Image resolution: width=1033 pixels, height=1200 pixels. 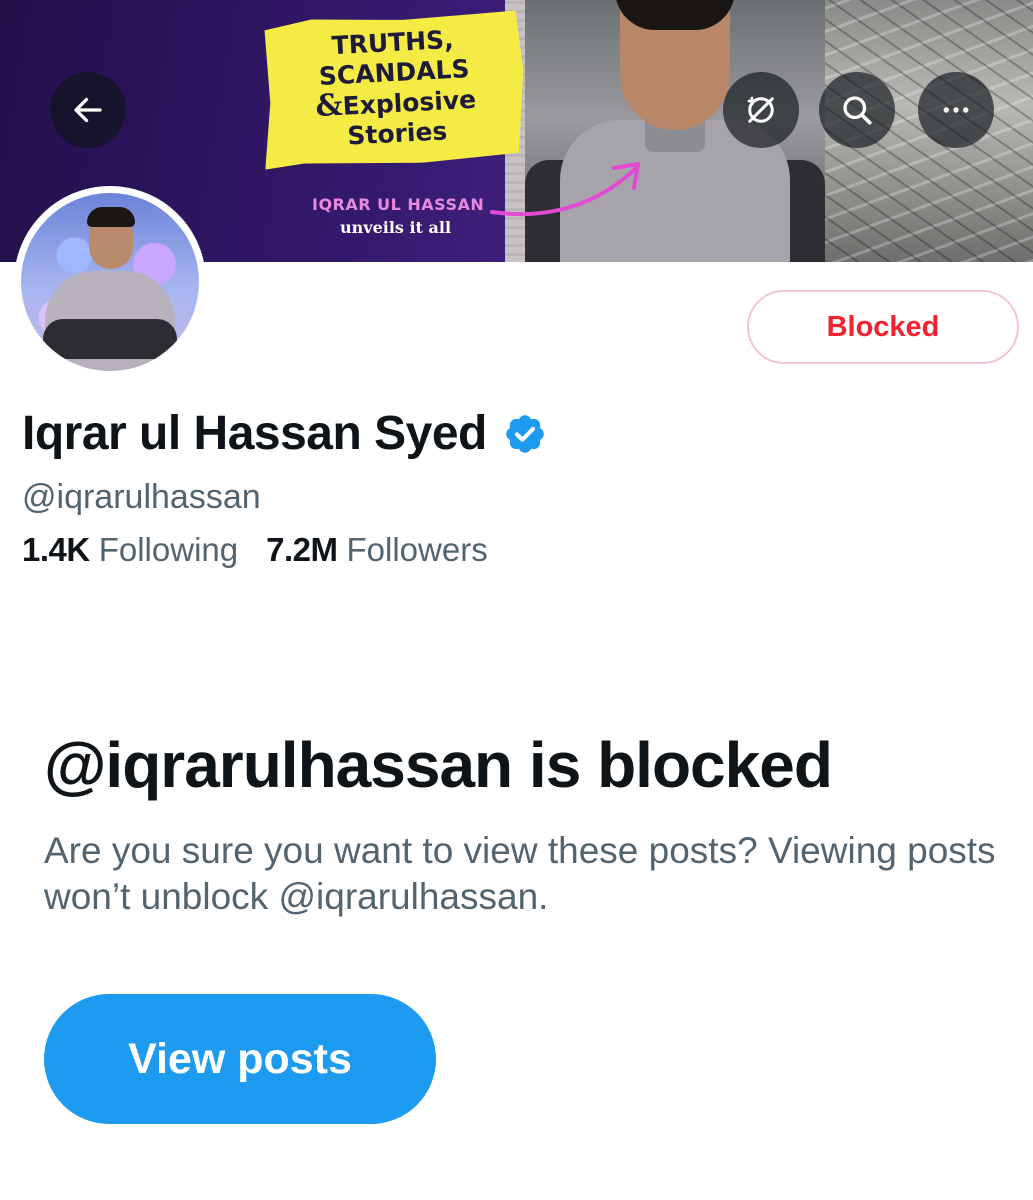 I want to click on display-name-row: Iqrar ul Hassan Syed, so click(x=284, y=434).